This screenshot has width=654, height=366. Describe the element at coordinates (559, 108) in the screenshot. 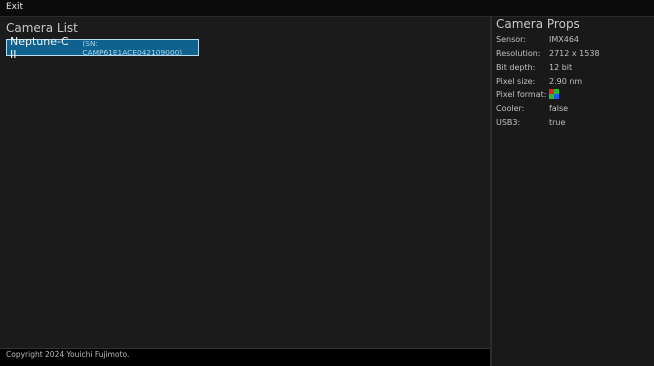

I see `prop-value-cooler: false` at that location.